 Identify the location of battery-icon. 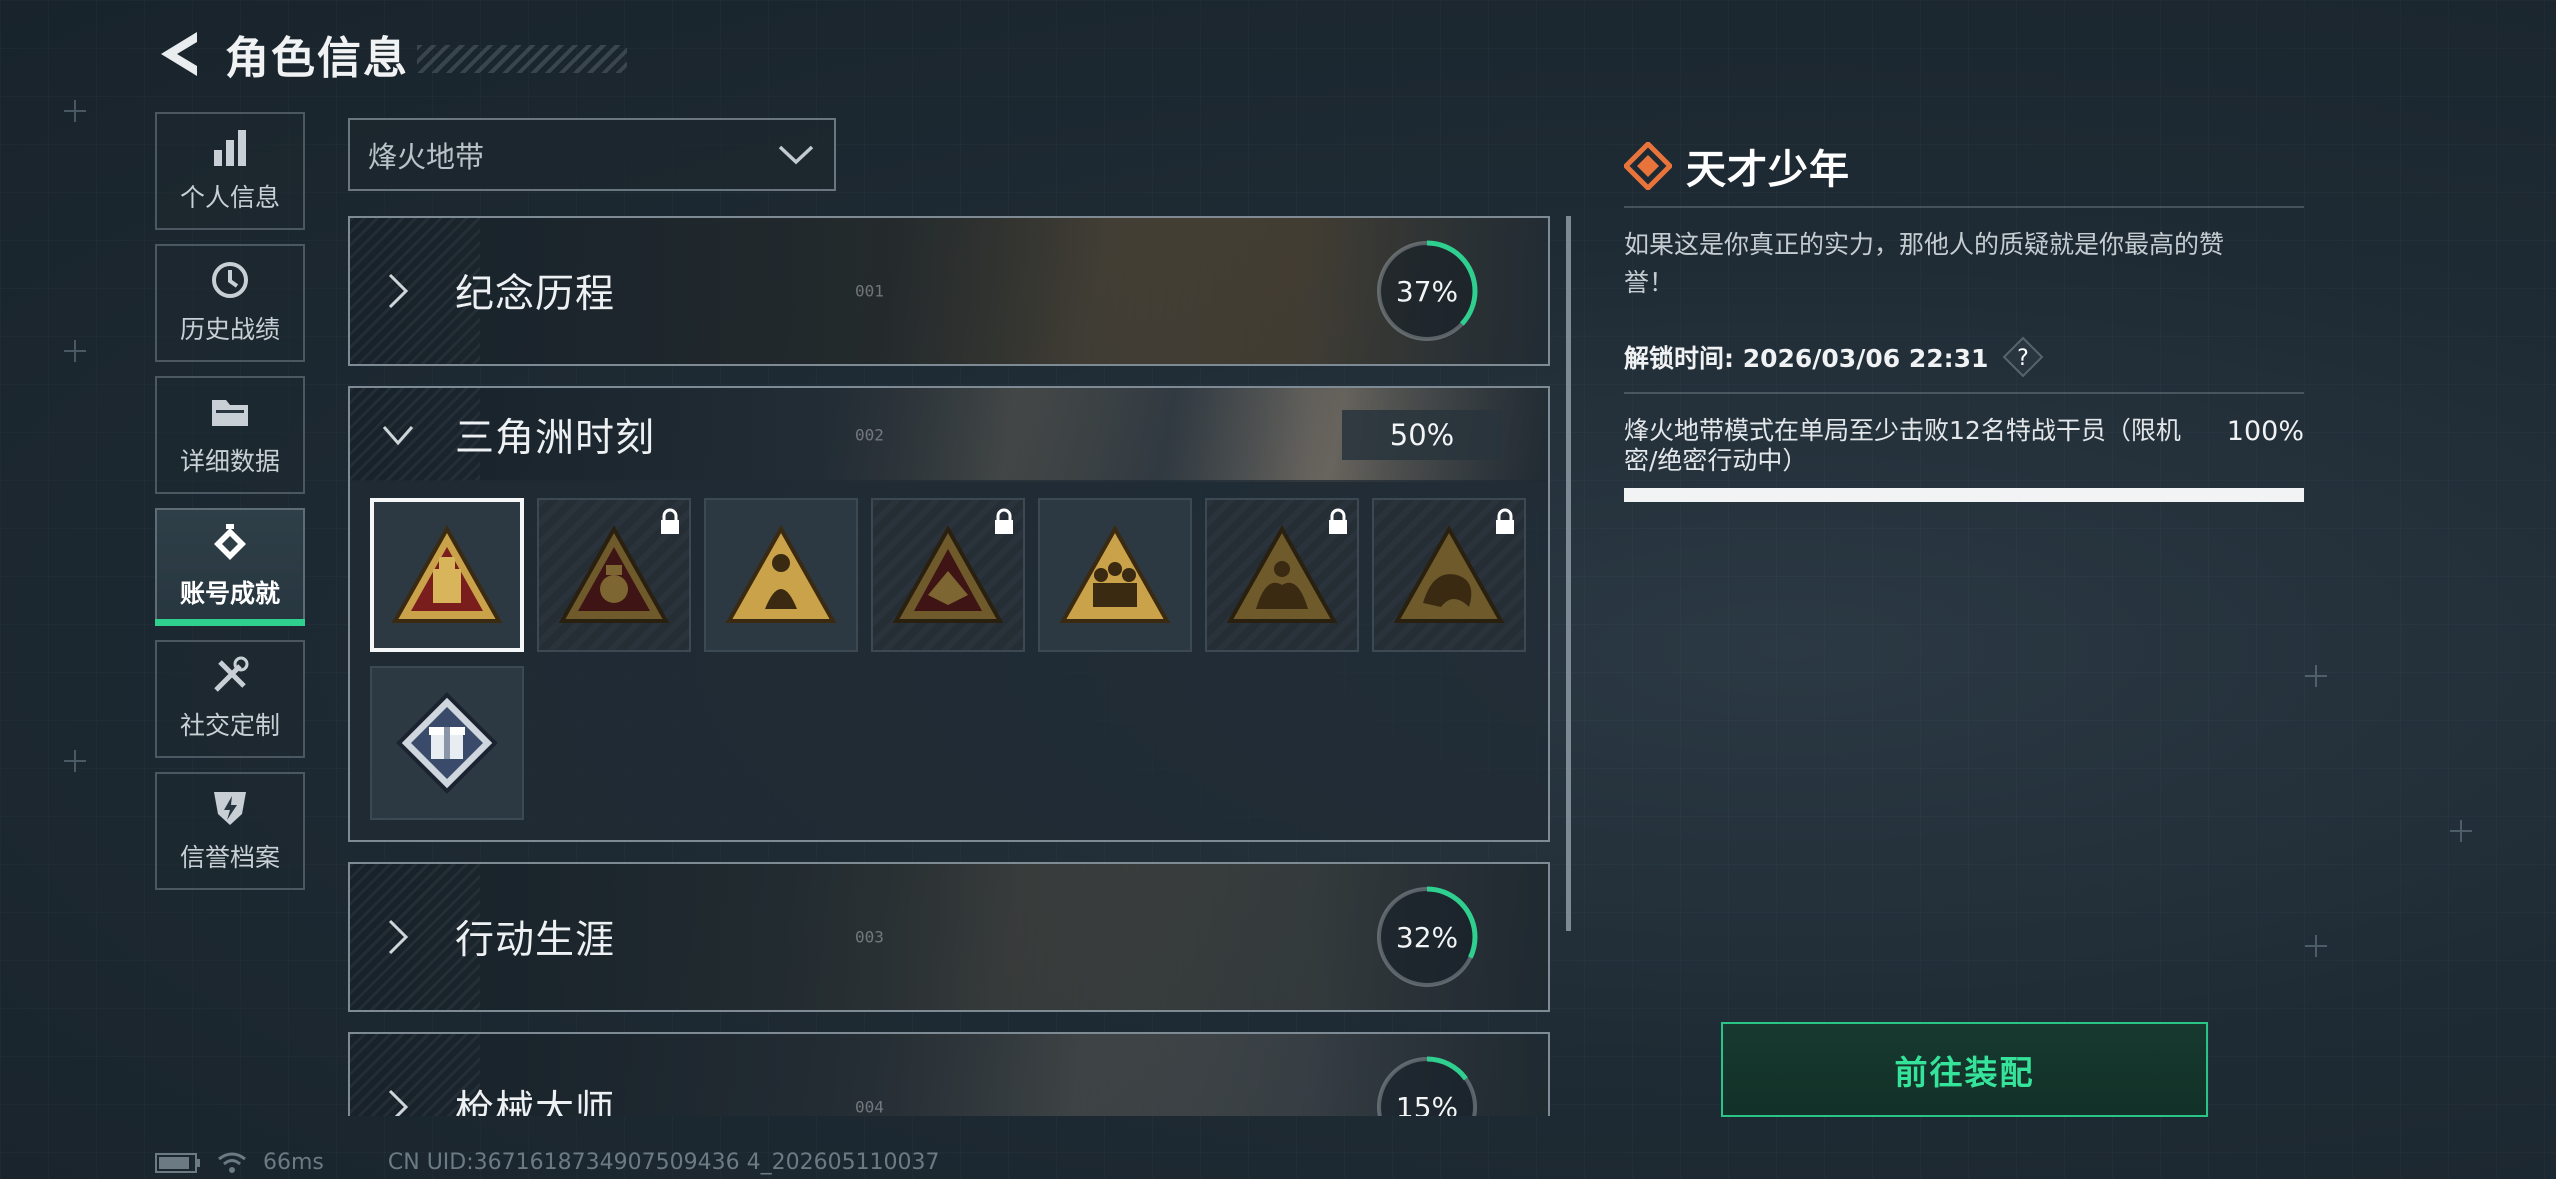
(177, 1162).